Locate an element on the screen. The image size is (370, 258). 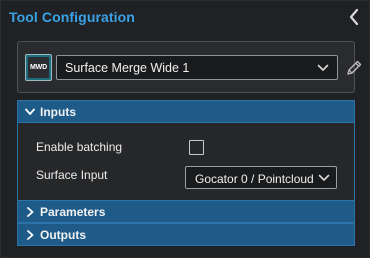
surface-input-label: Surface Input is located at coordinates (72, 175).